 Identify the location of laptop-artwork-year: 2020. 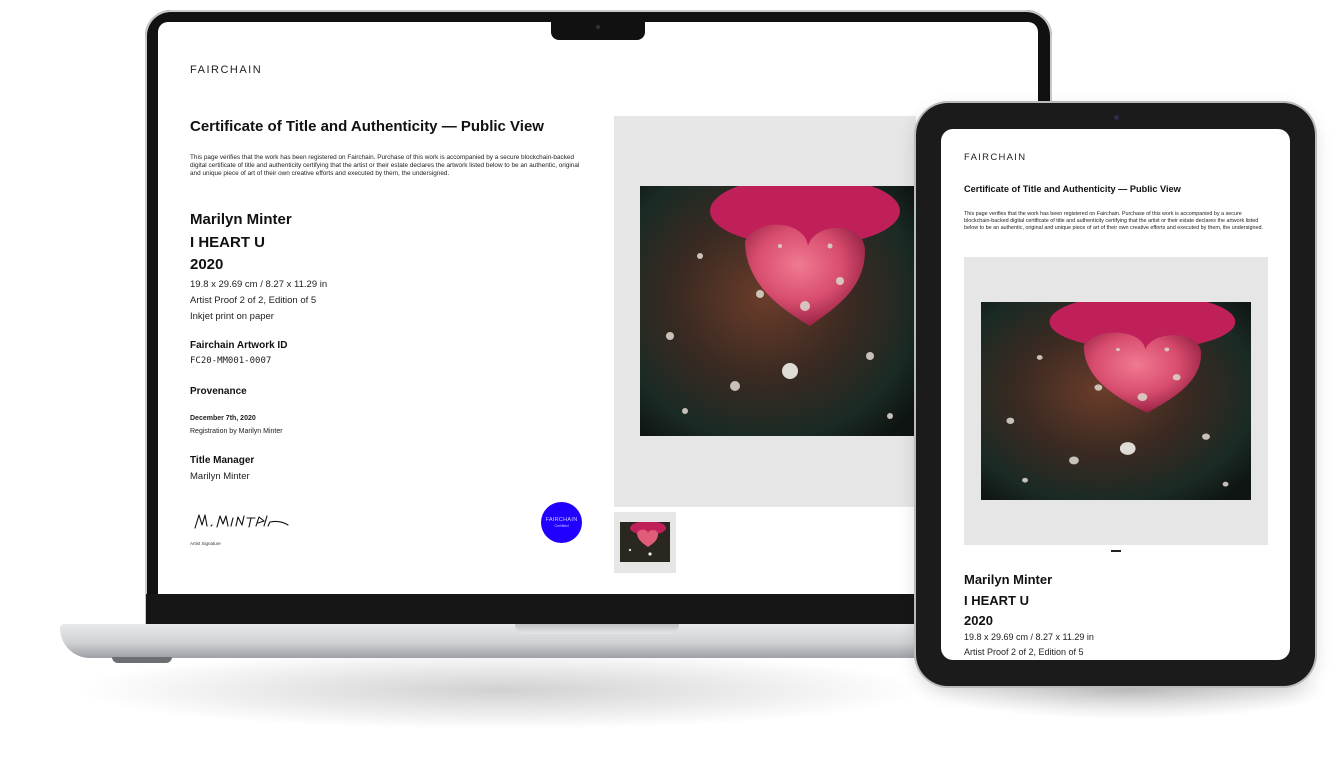
(207, 264).